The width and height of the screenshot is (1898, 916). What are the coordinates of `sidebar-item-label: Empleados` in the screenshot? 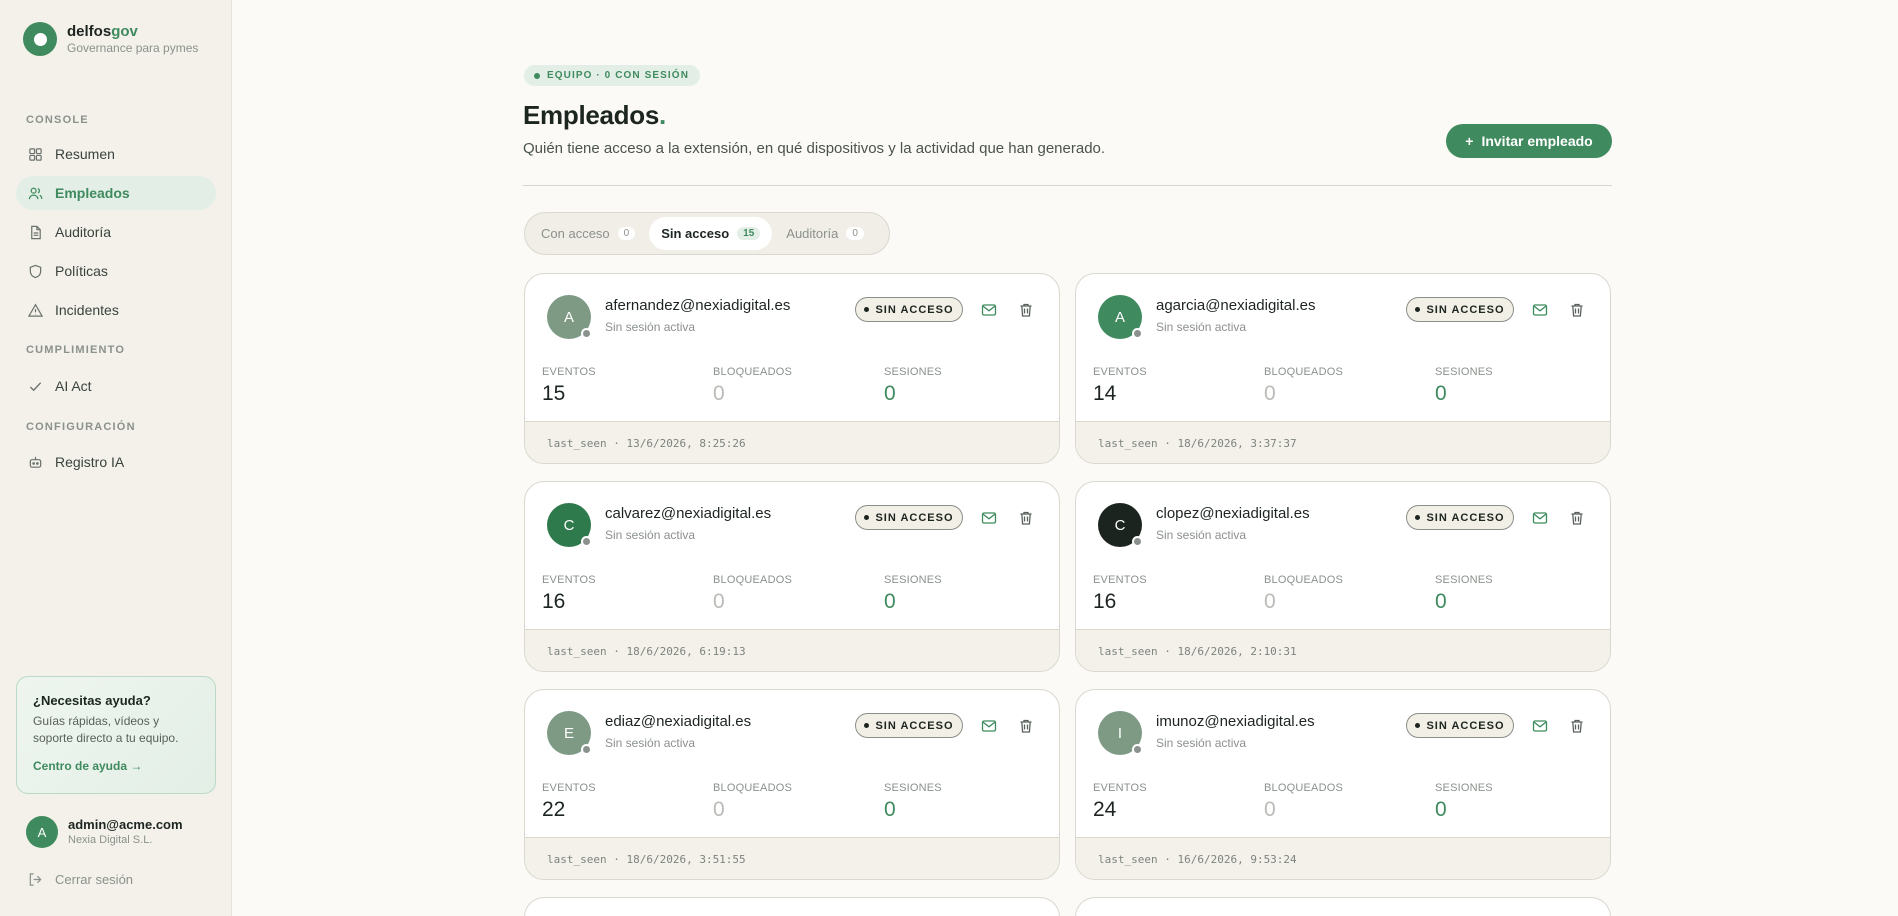 It's located at (92, 193).